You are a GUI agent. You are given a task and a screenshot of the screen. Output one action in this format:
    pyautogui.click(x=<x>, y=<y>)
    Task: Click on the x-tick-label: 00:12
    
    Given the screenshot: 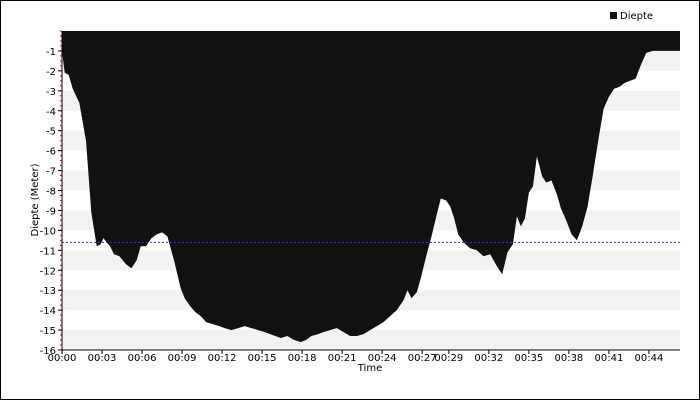 What is the action you would take?
    pyautogui.click(x=222, y=358)
    